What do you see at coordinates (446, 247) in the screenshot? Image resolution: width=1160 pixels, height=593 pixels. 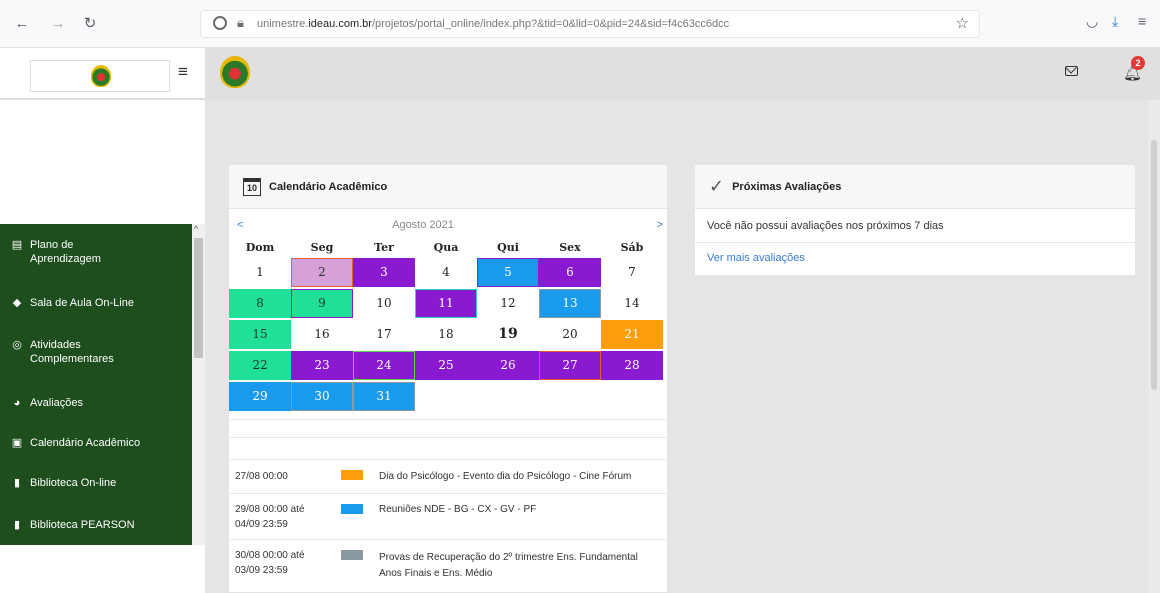 I see `weekday-label: Qua` at bounding box center [446, 247].